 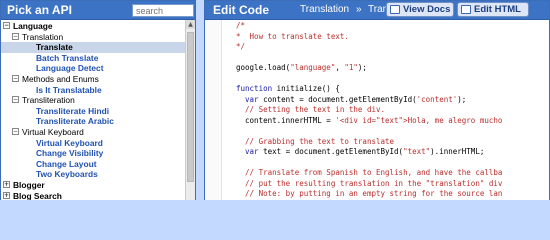 I want to click on code-token: "1", so click(x=351, y=67).